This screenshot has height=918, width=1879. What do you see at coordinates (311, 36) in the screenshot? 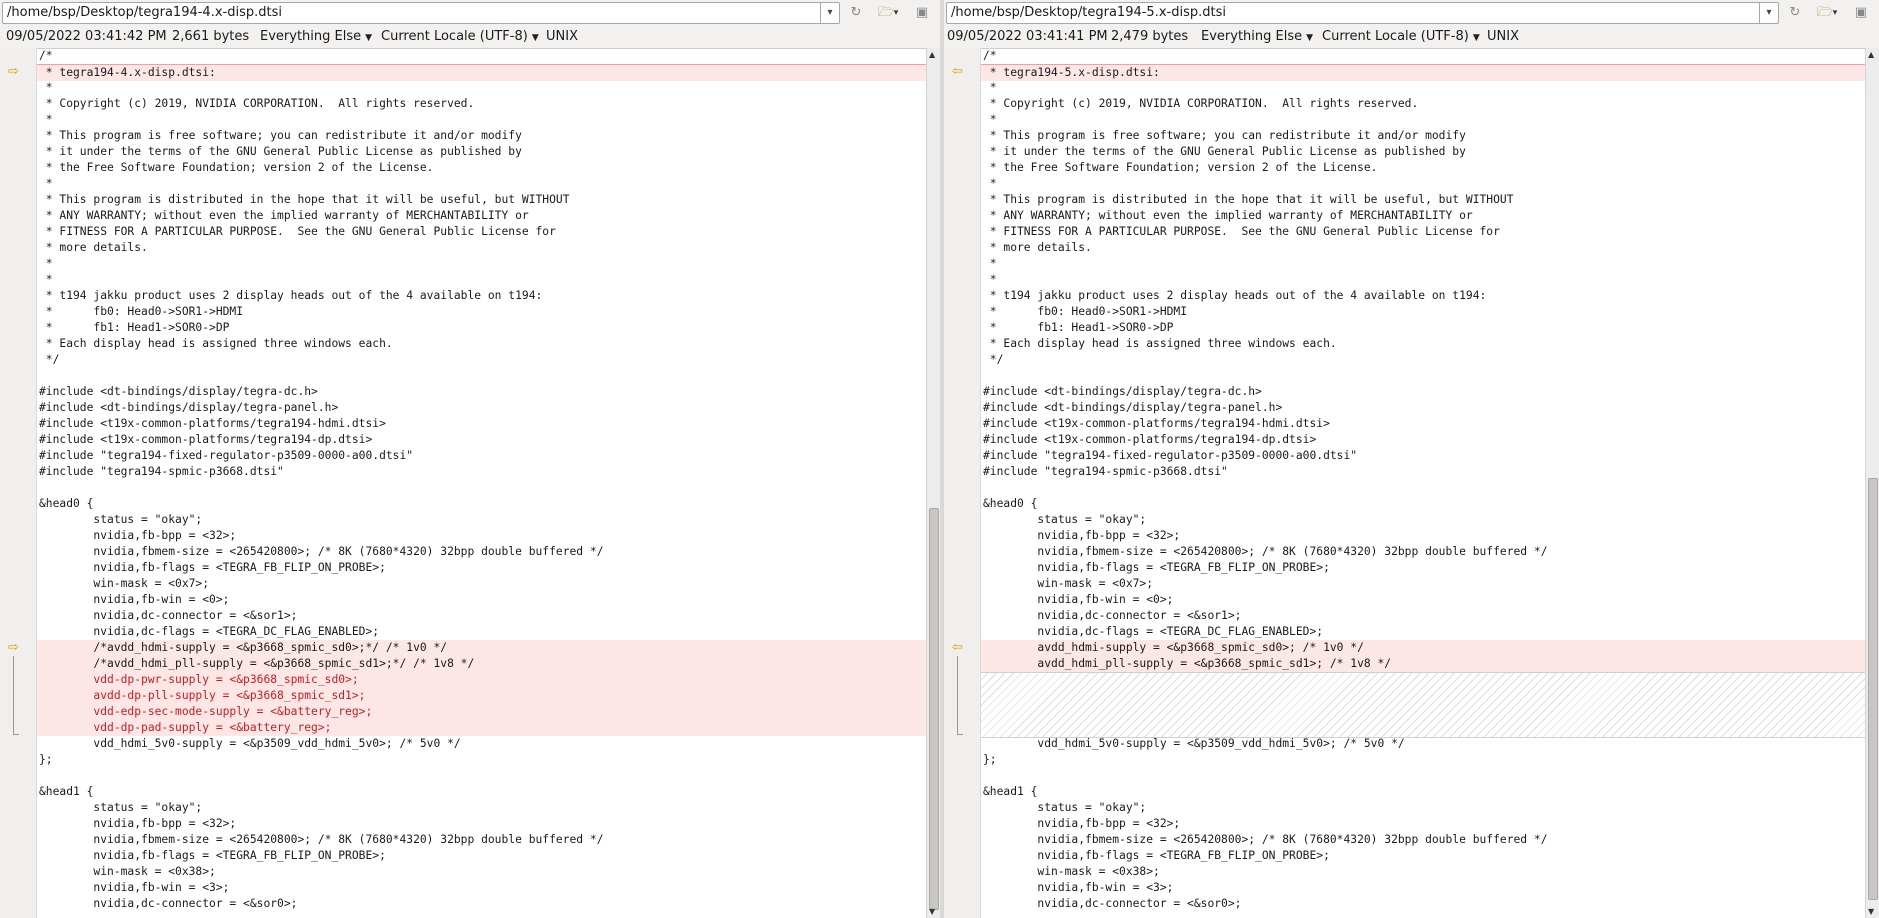
I see `left-syntax-label: Everything Else` at bounding box center [311, 36].